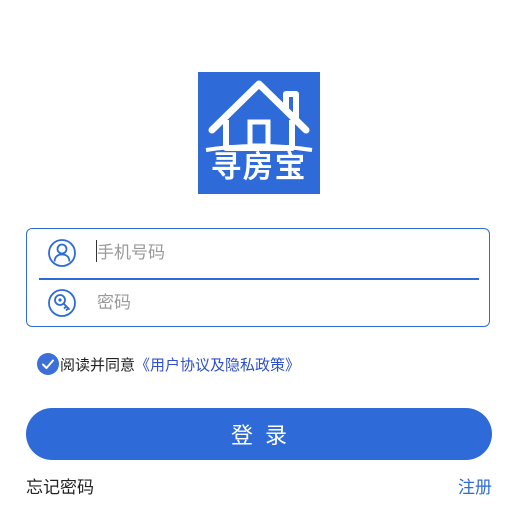 This screenshot has width=523, height=529. I want to click on password-field-row, so click(258, 303).